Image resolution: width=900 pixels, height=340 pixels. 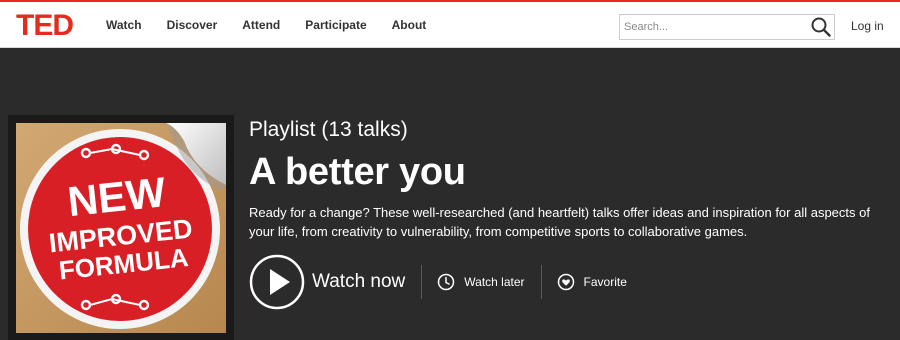 I want to click on ted-logo: TED, so click(x=45, y=26).